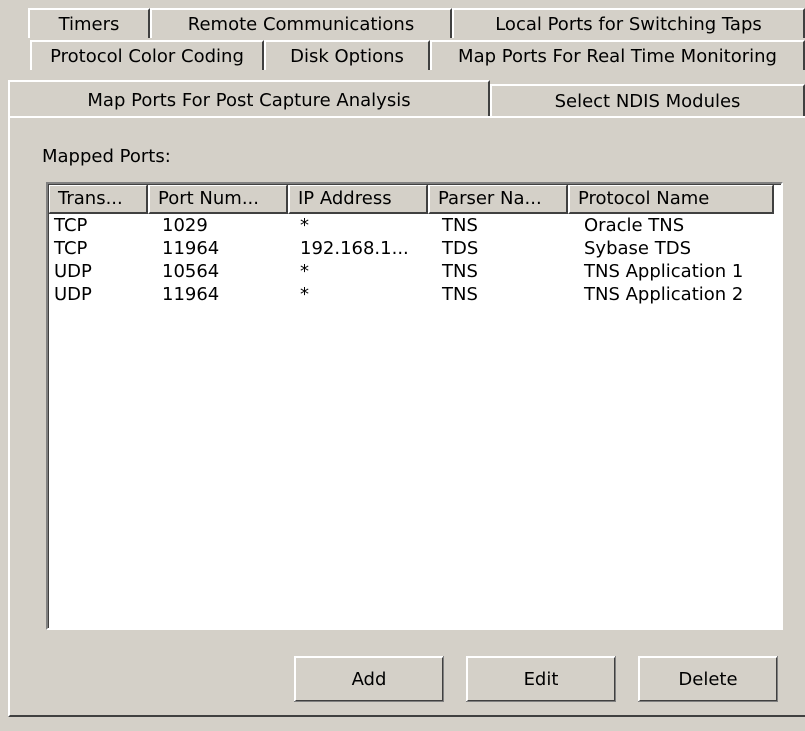  Describe the element at coordinates (414, 248) in the screenshot. I see `list-row: TCP 11964 192.168.1... TDS Sybase TDS` at that location.